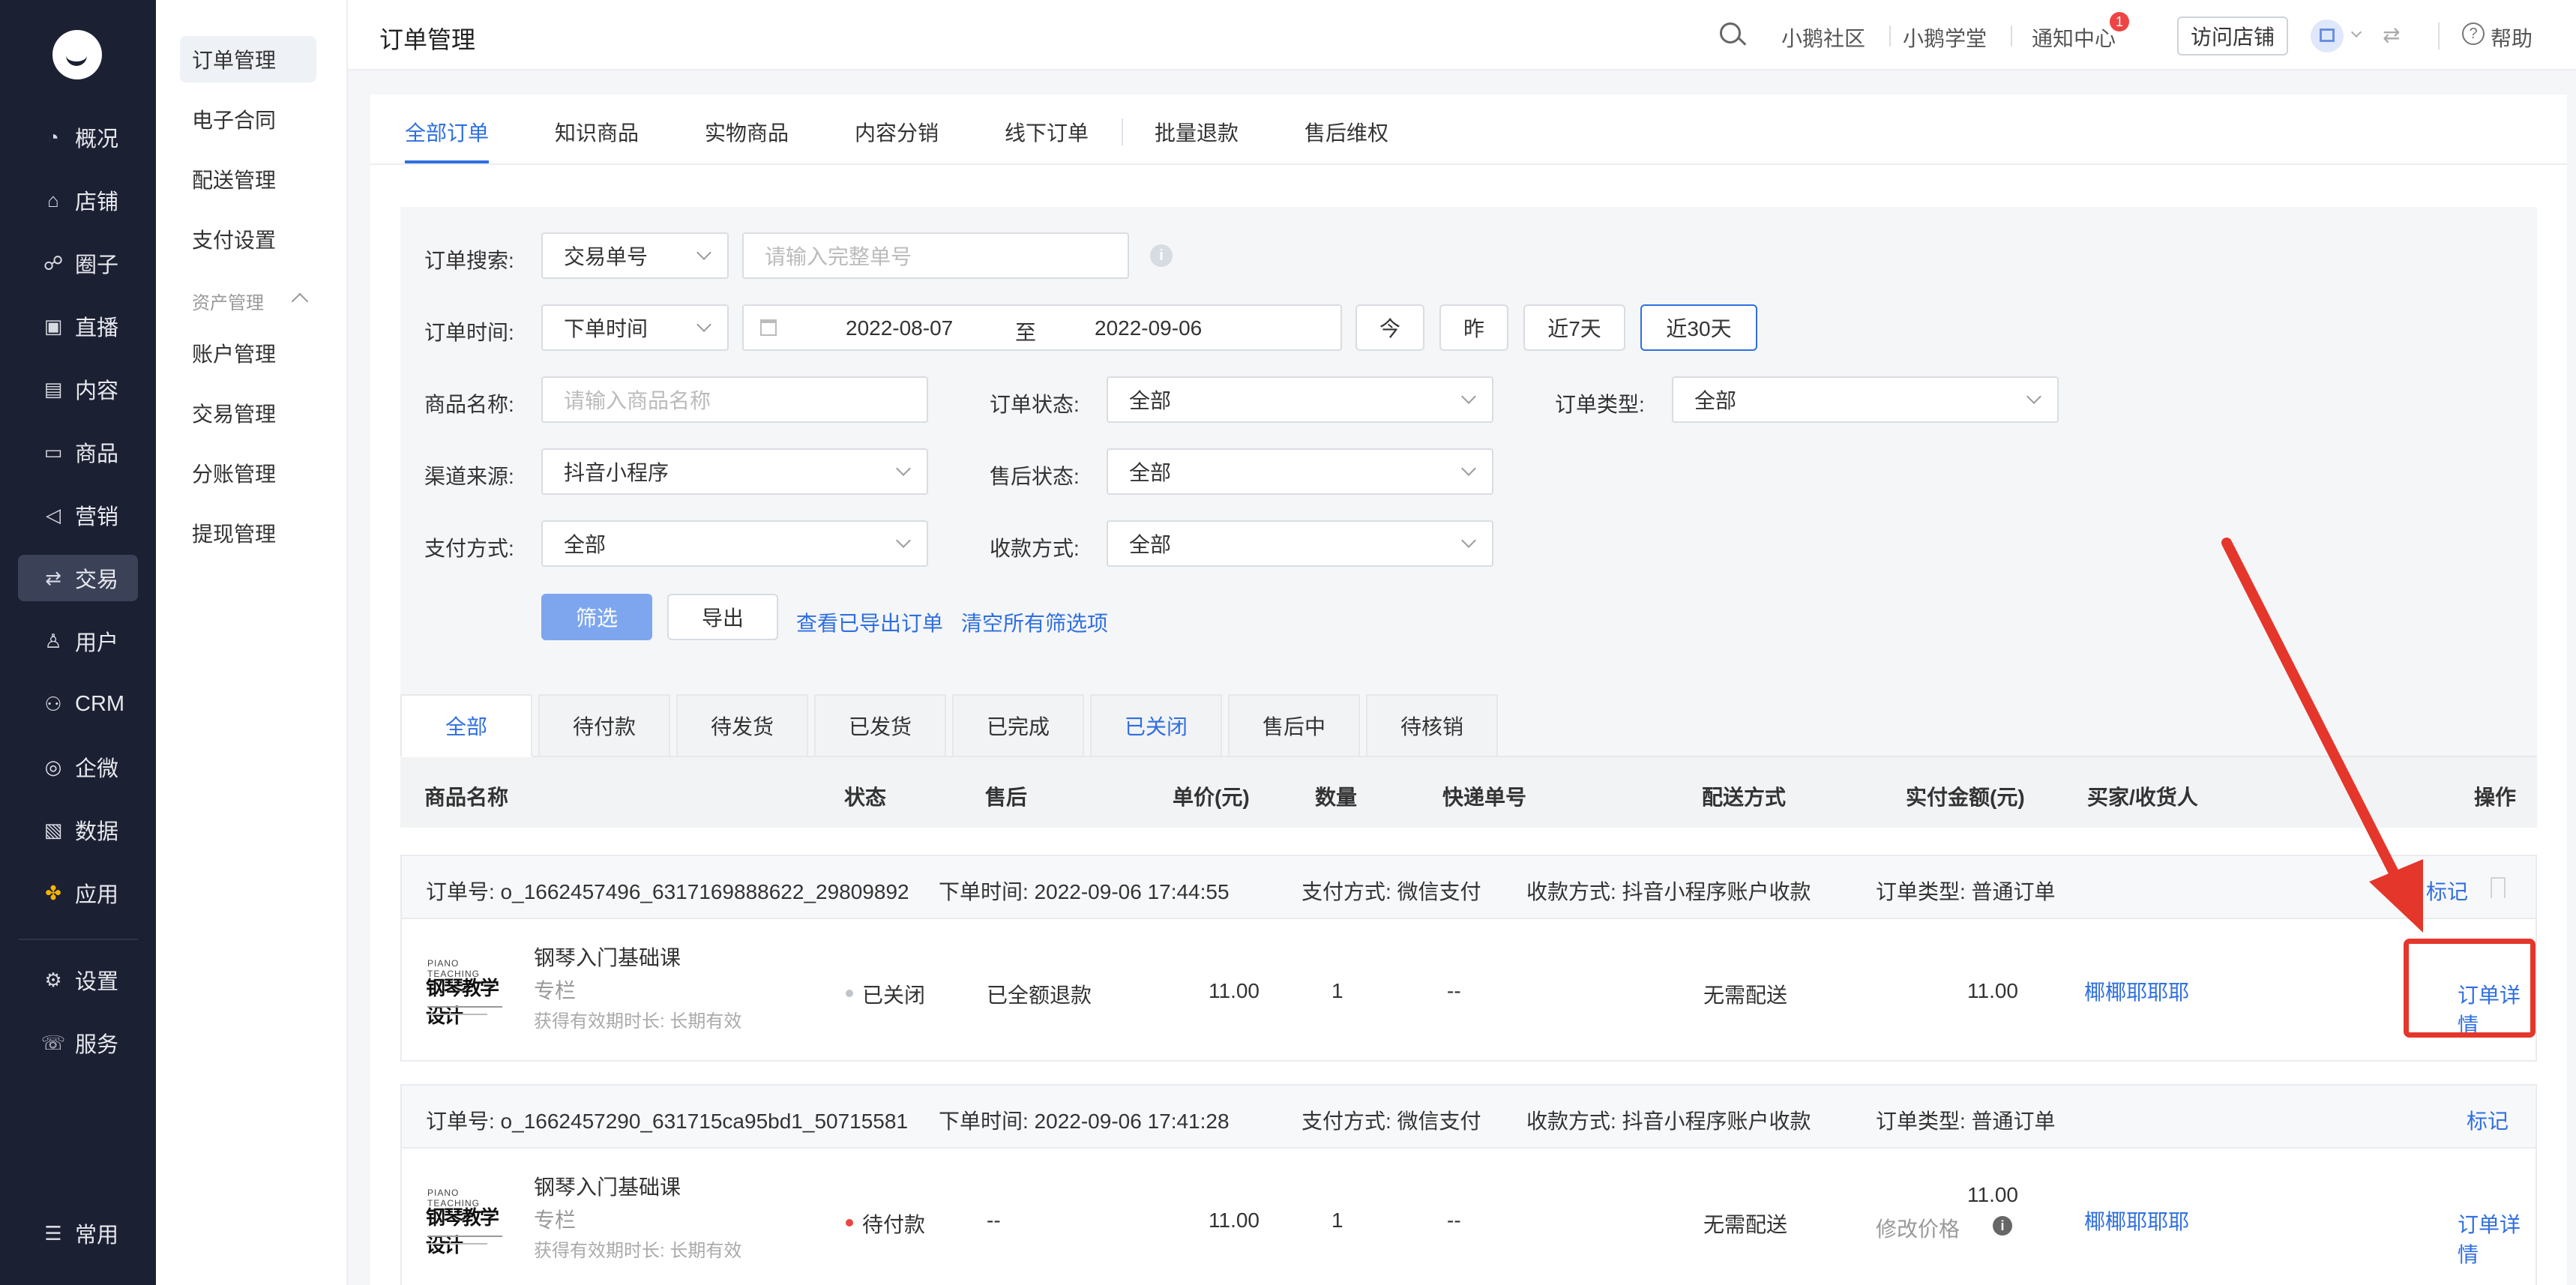 This screenshot has width=2576, height=1285. I want to click on channel-select: 抖音小程序, so click(735, 471).